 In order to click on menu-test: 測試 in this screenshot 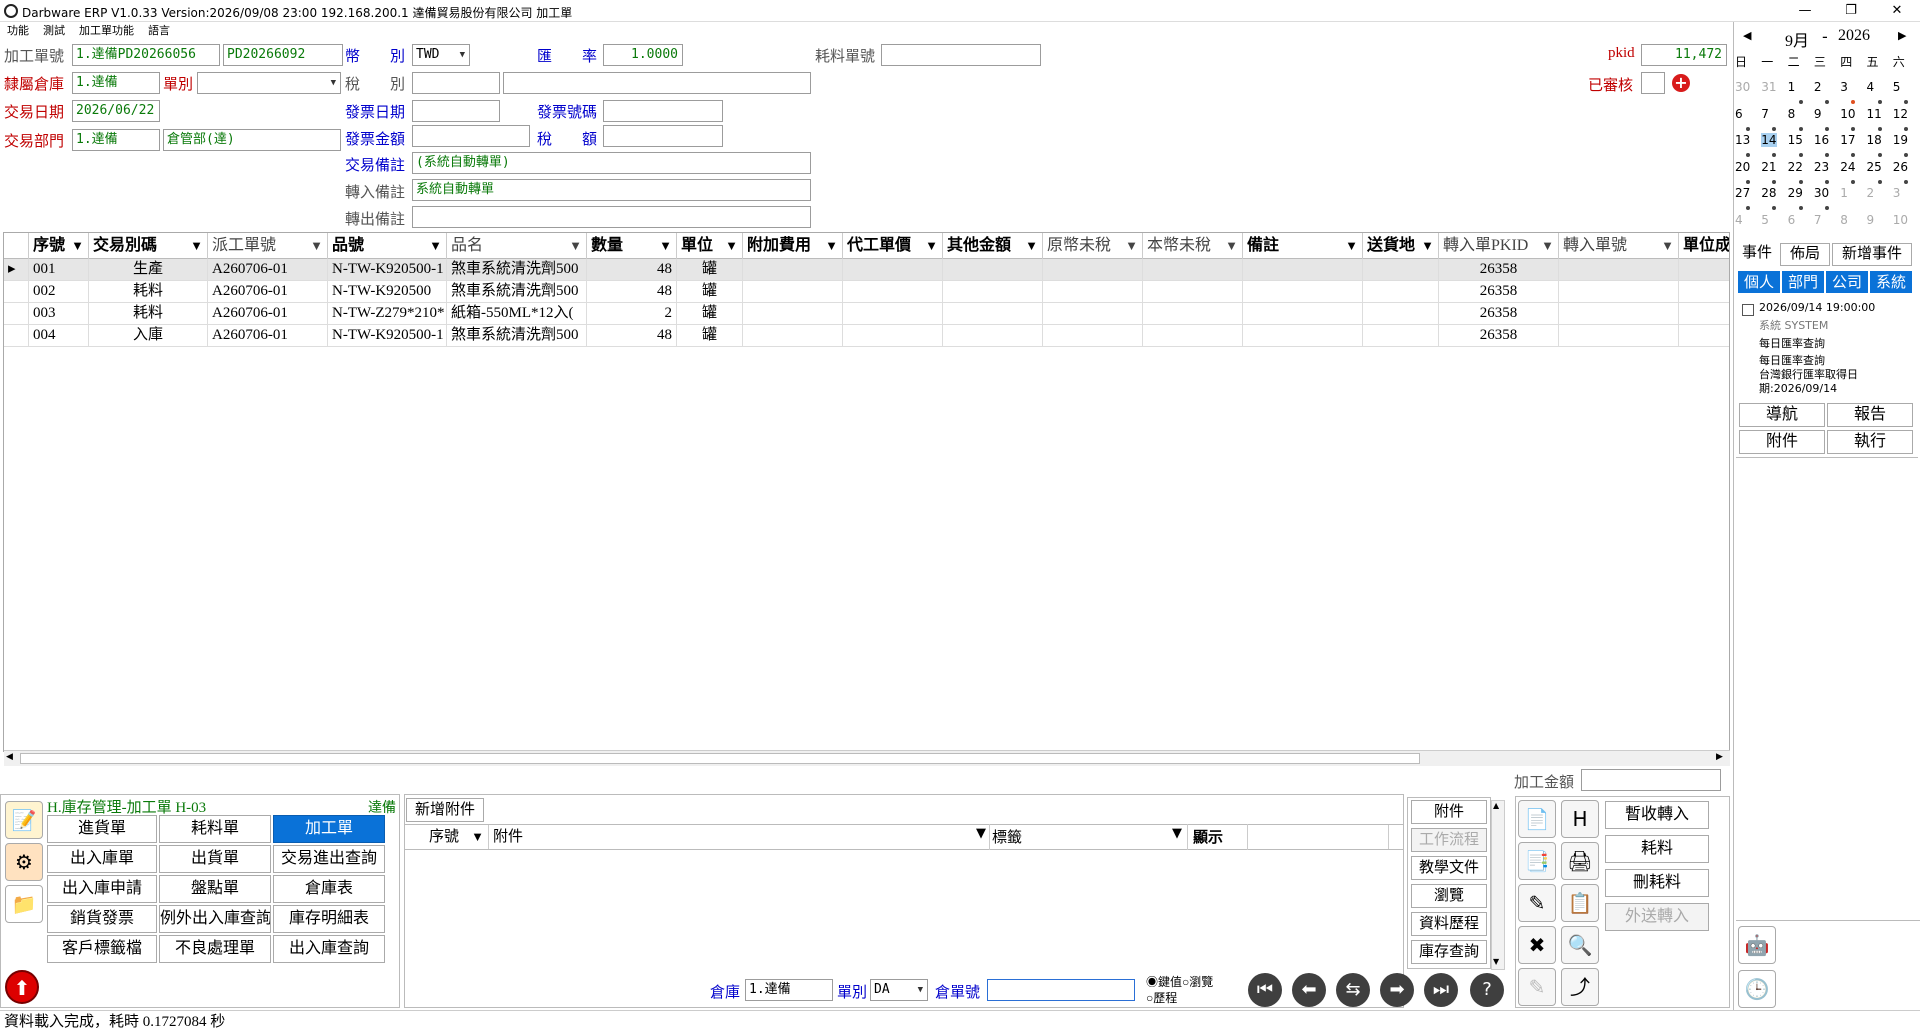, I will do `click(54, 31)`.